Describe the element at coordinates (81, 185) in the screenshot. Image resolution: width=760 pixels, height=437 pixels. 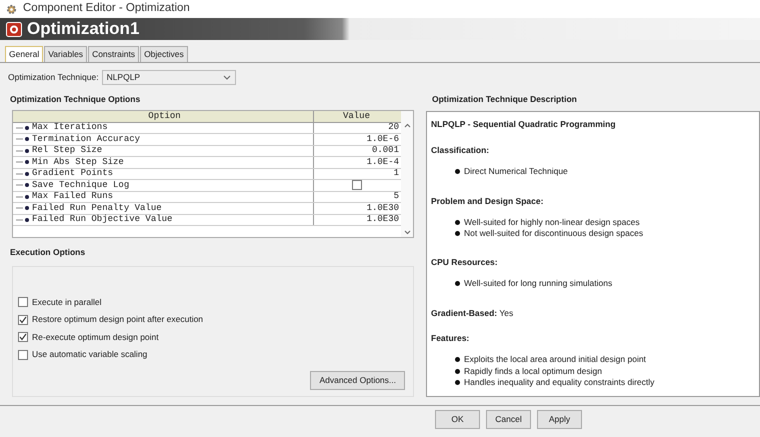
I see `option-name: Save Technique Log` at that location.